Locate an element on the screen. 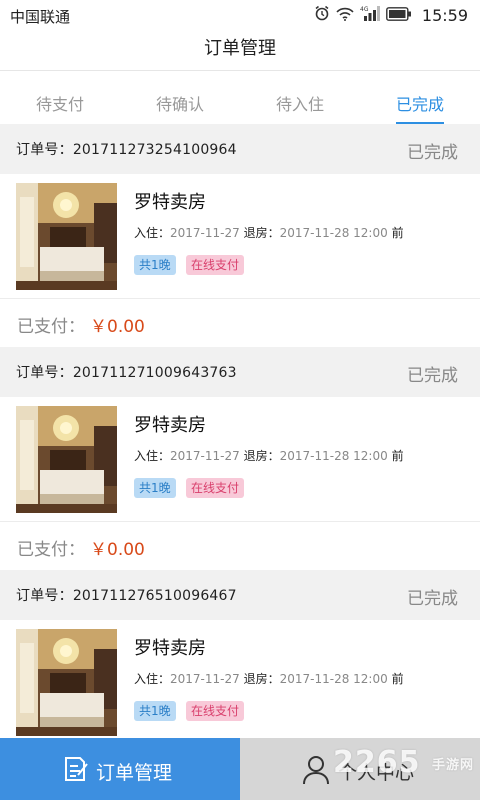 This screenshot has height=800, width=480. tab-pending-payment: 待支付 is located at coordinates (60, 98).